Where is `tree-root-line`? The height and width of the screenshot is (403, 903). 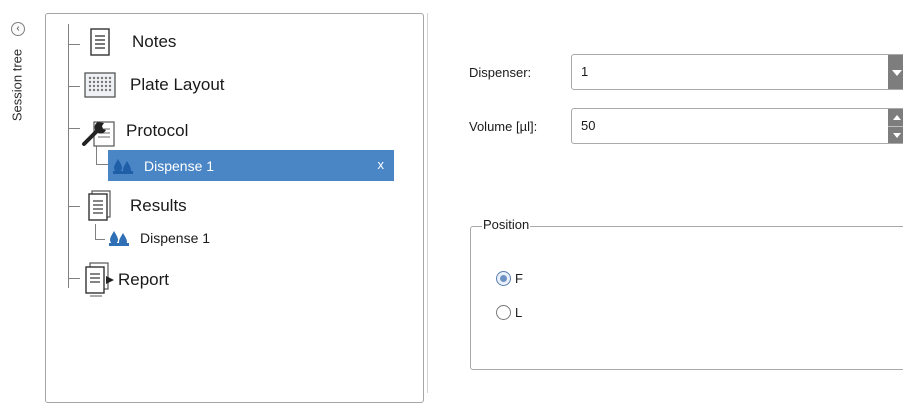 tree-root-line is located at coordinates (68, 156).